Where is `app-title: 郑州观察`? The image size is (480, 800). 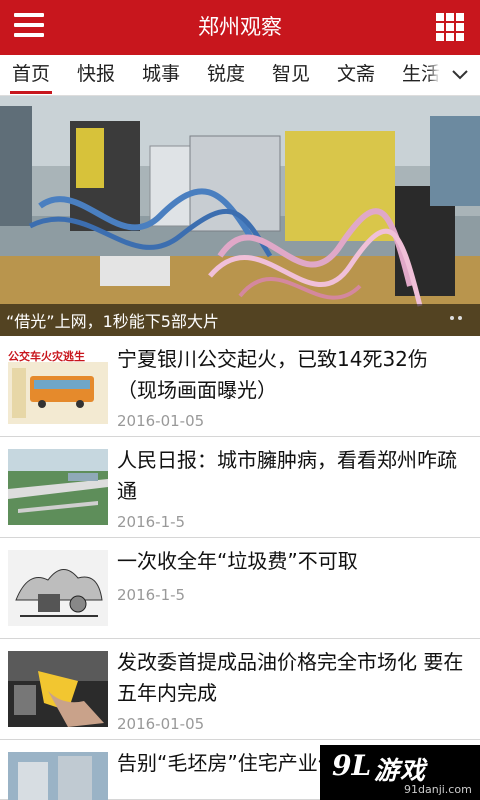
app-title: 郑州观察 is located at coordinates (240, 27).